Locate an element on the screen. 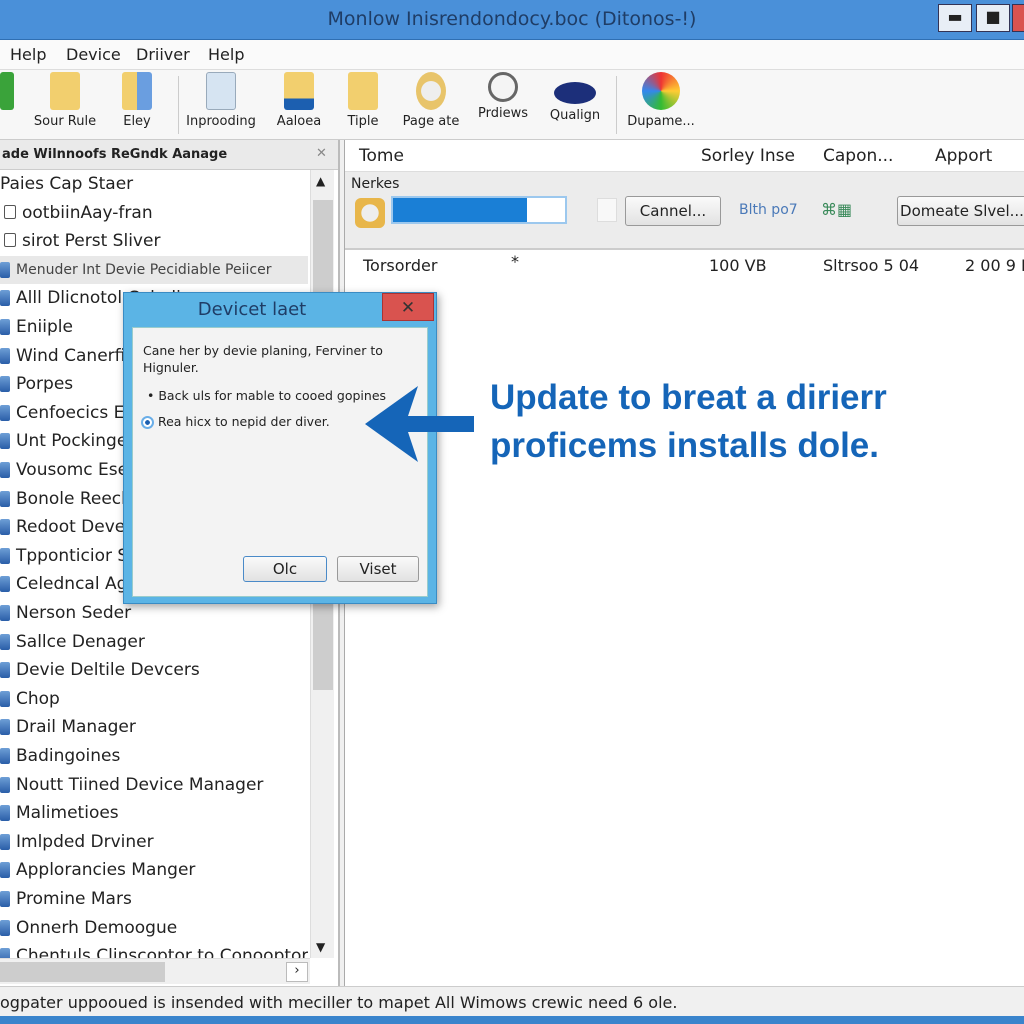  progress-checkbox is located at coordinates (607, 210).